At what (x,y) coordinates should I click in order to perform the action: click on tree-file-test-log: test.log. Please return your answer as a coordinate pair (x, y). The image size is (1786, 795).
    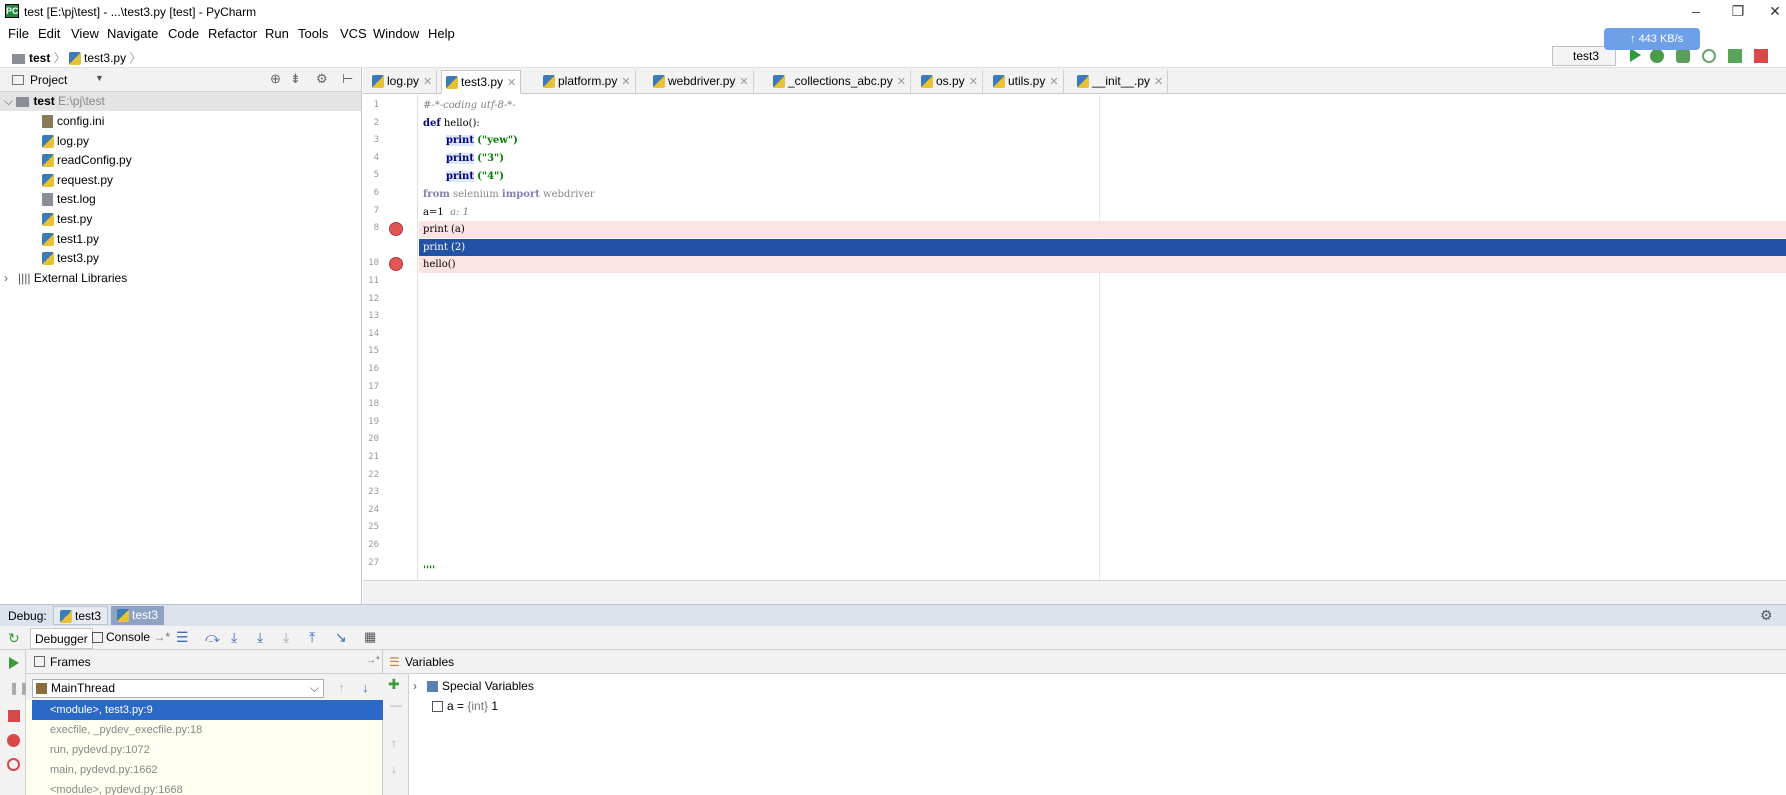
    Looking at the image, I should click on (69, 199).